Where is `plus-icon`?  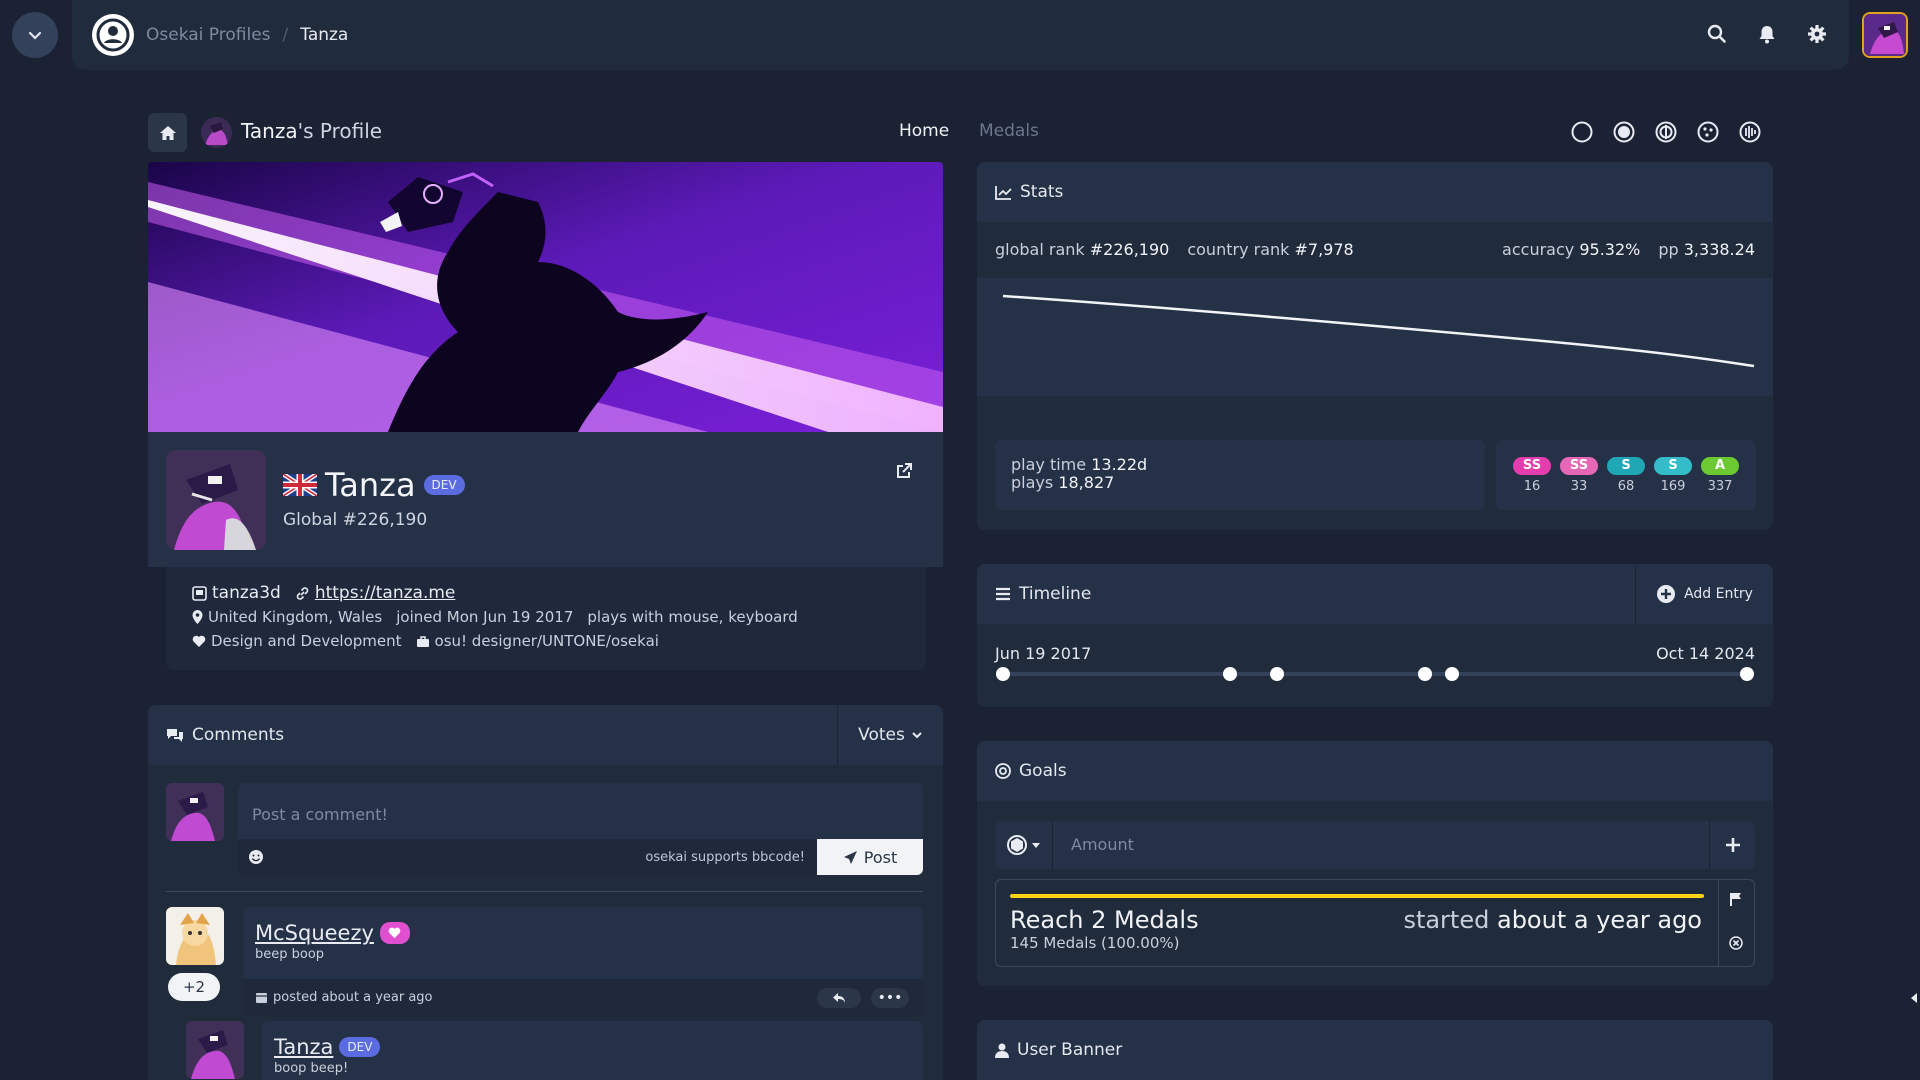 plus-icon is located at coordinates (1732, 845).